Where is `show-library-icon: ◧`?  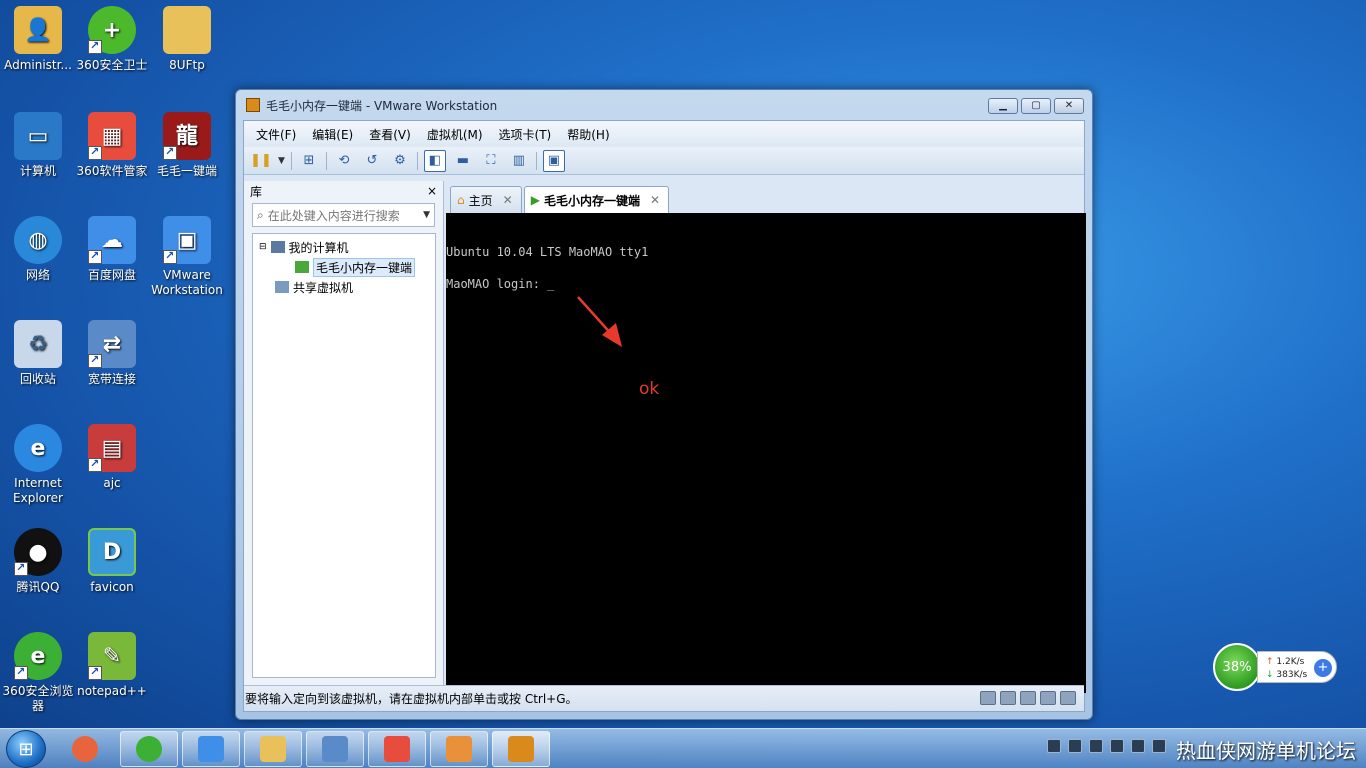 show-library-icon: ◧ is located at coordinates (434, 160).